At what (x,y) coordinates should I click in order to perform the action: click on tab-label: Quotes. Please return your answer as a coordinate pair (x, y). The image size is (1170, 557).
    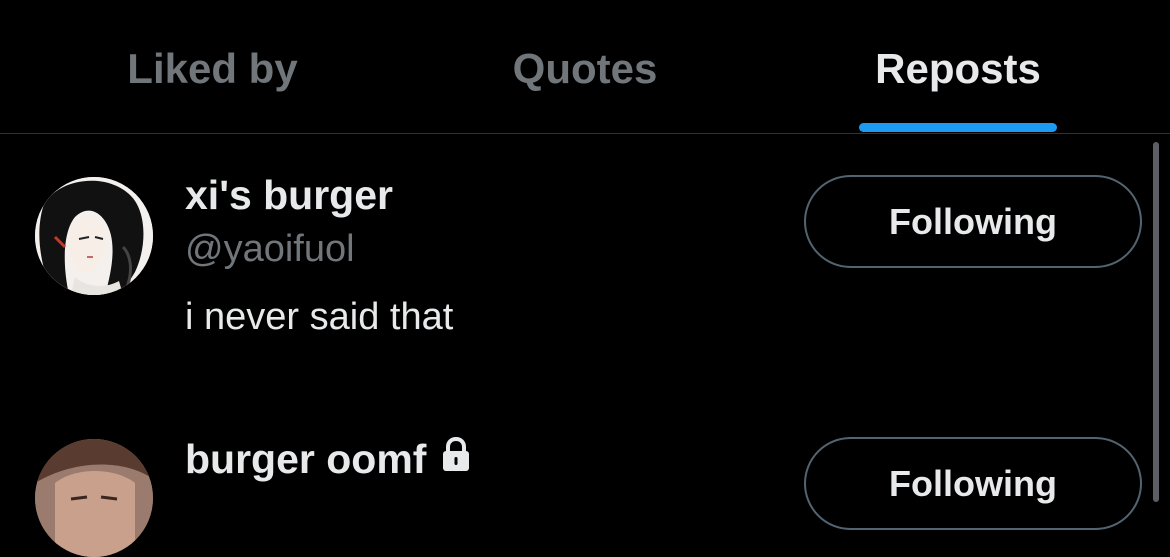
    Looking at the image, I should click on (585, 68).